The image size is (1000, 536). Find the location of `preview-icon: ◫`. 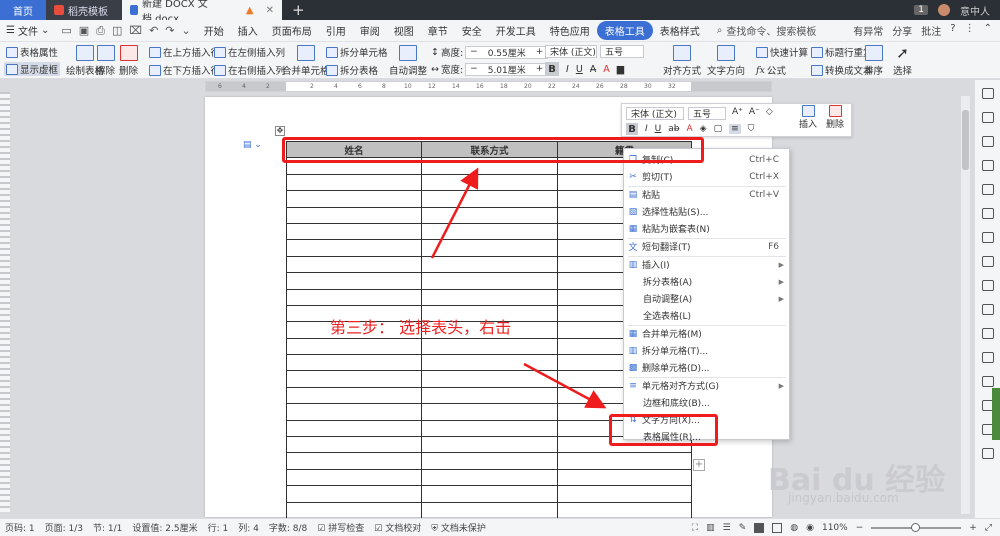

preview-icon: ◫ is located at coordinates (117, 31).